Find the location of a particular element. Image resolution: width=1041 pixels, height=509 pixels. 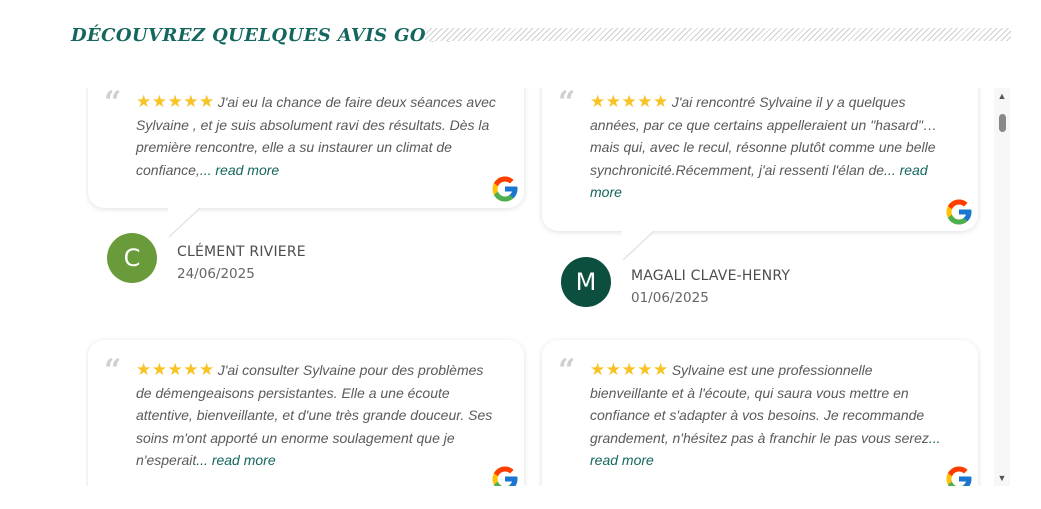

review-date: 24/06/2025 is located at coordinates (216, 274).